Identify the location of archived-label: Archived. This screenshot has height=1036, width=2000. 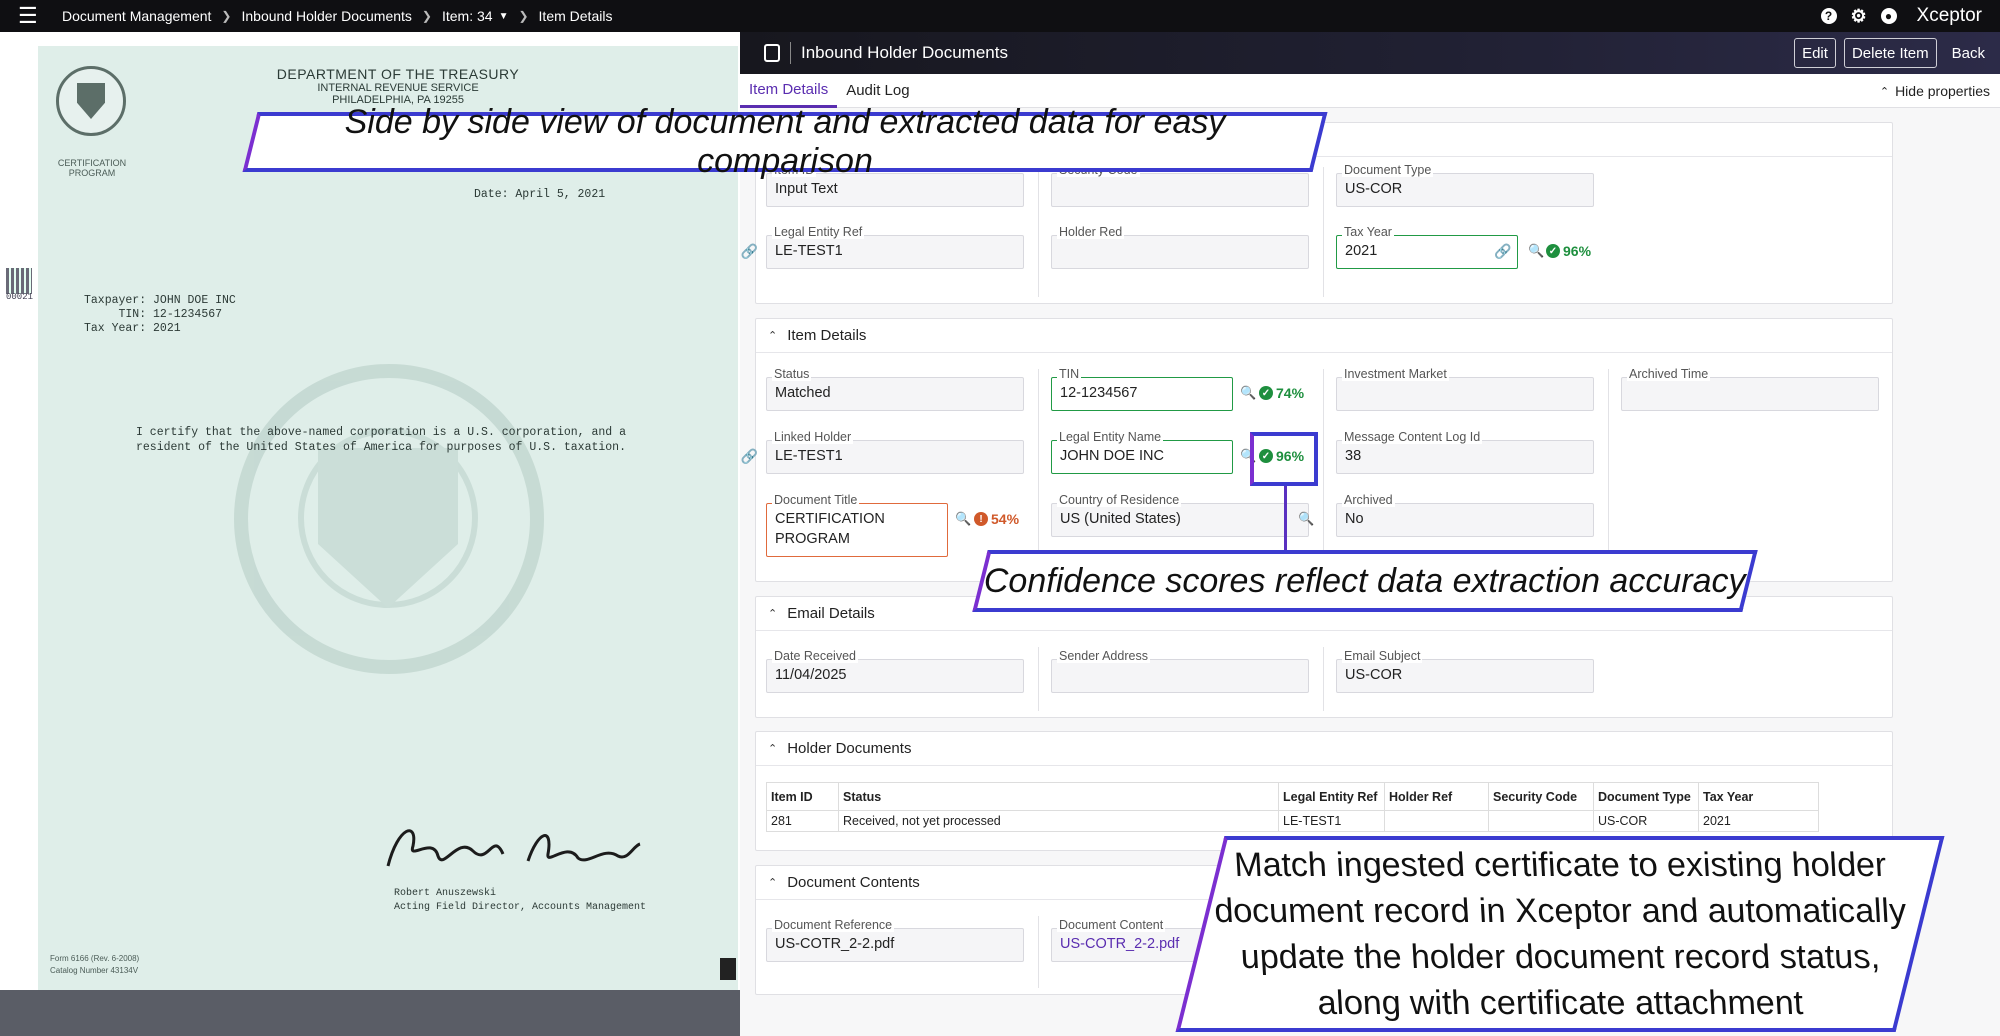
(1368, 500).